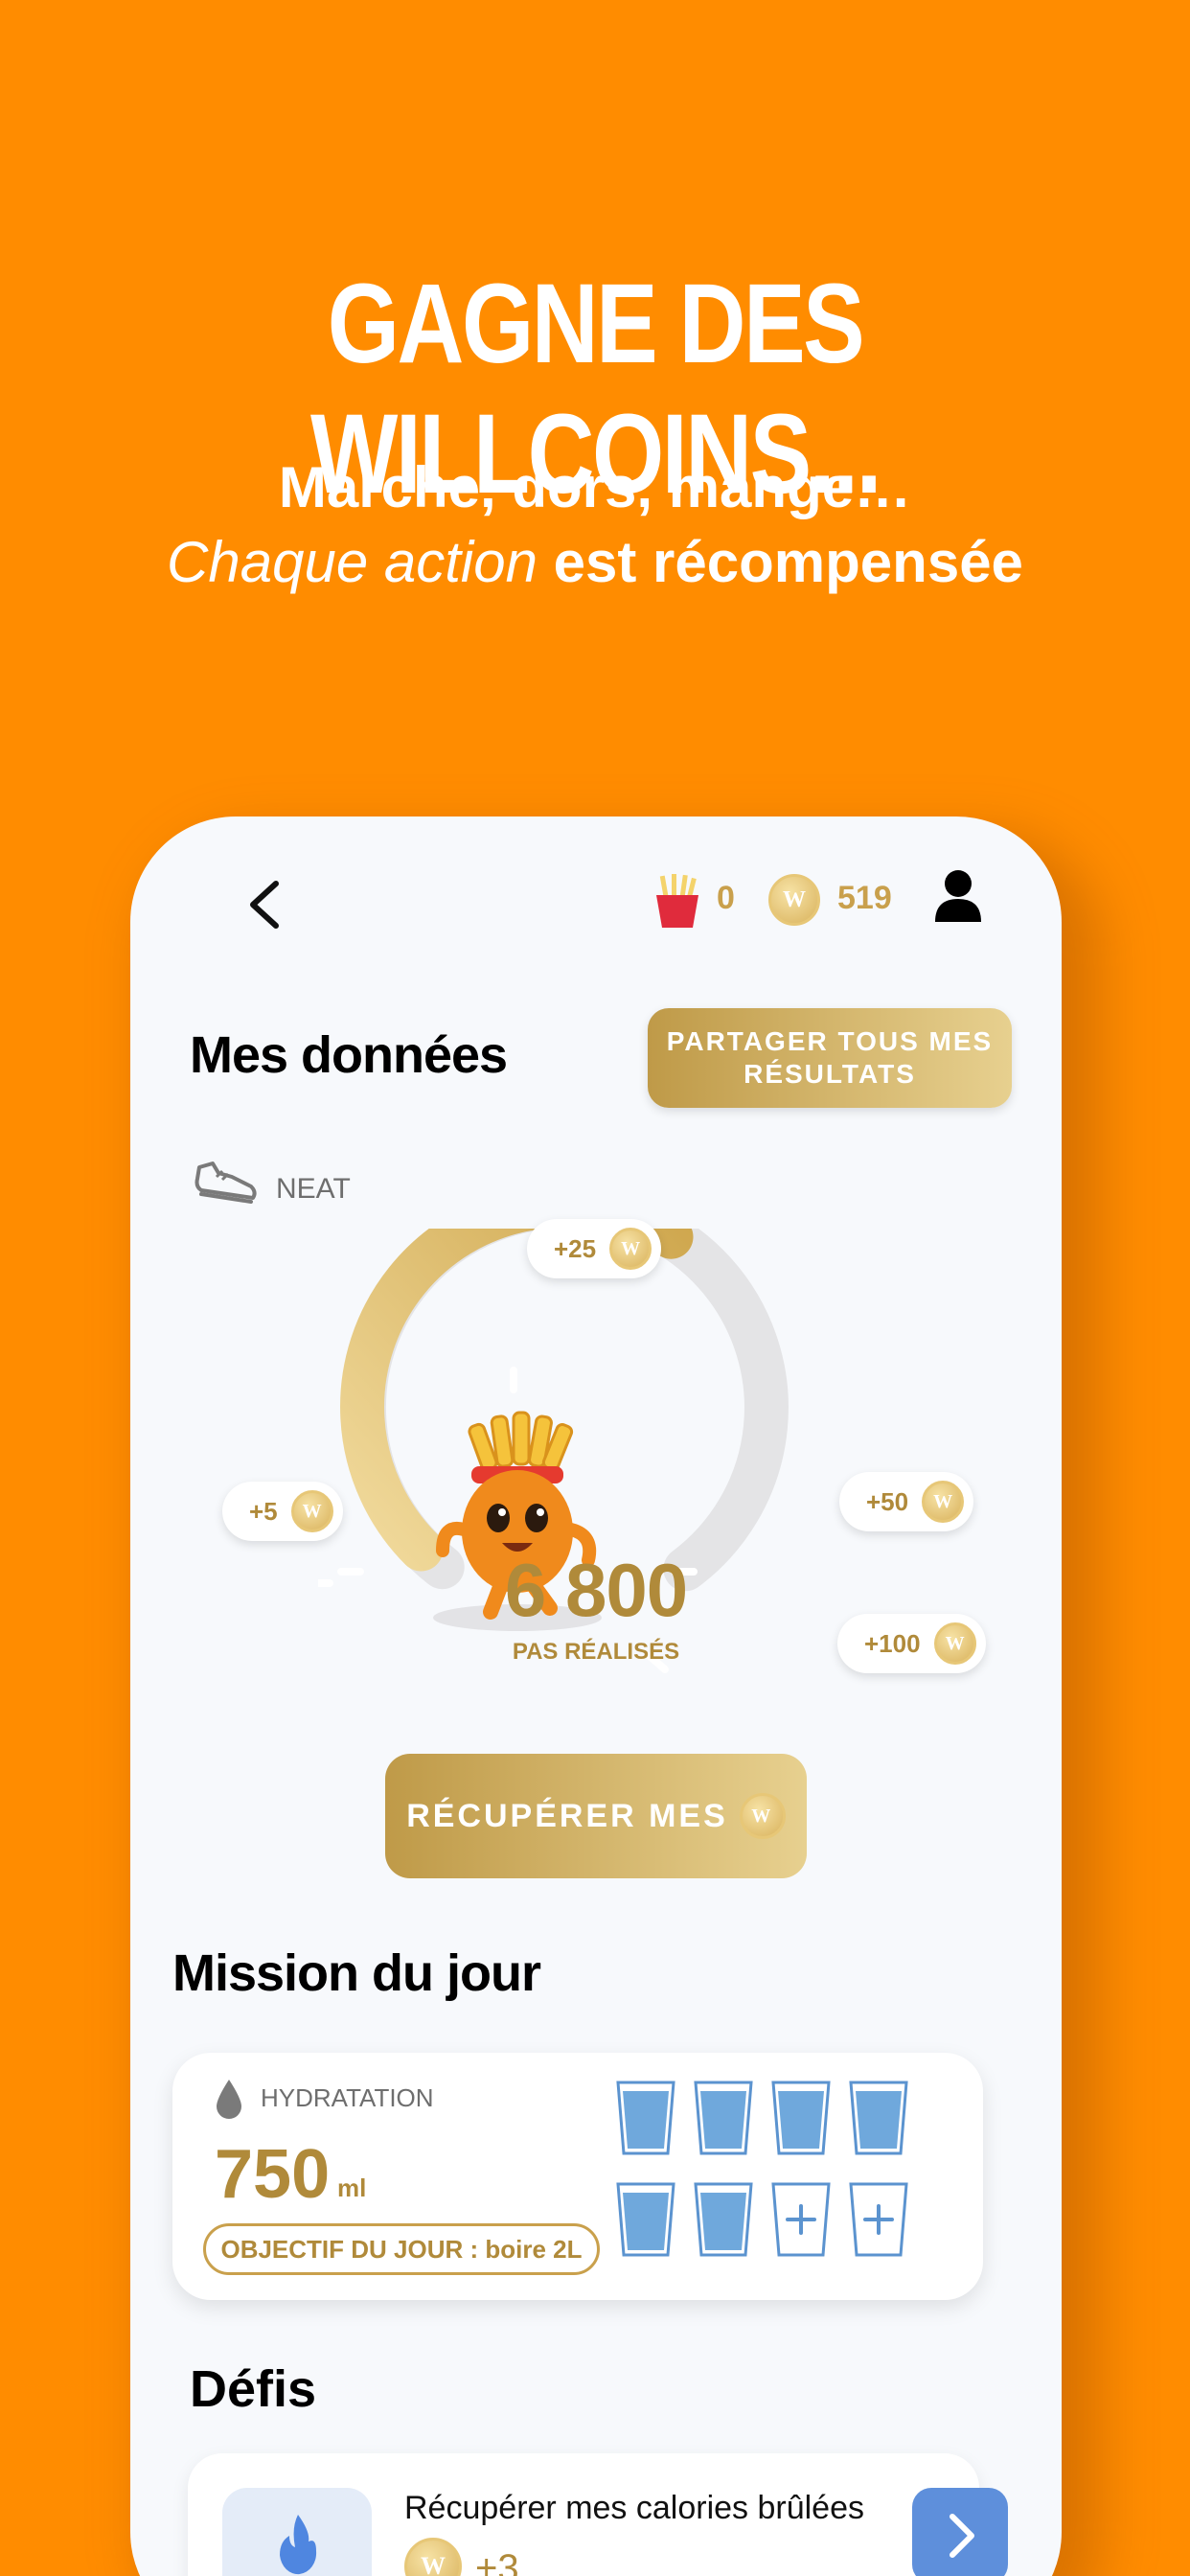 The height and width of the screenshot is (2576, 1190). I want to click on subtitle-italic: Chaque action, so click(352, 562).